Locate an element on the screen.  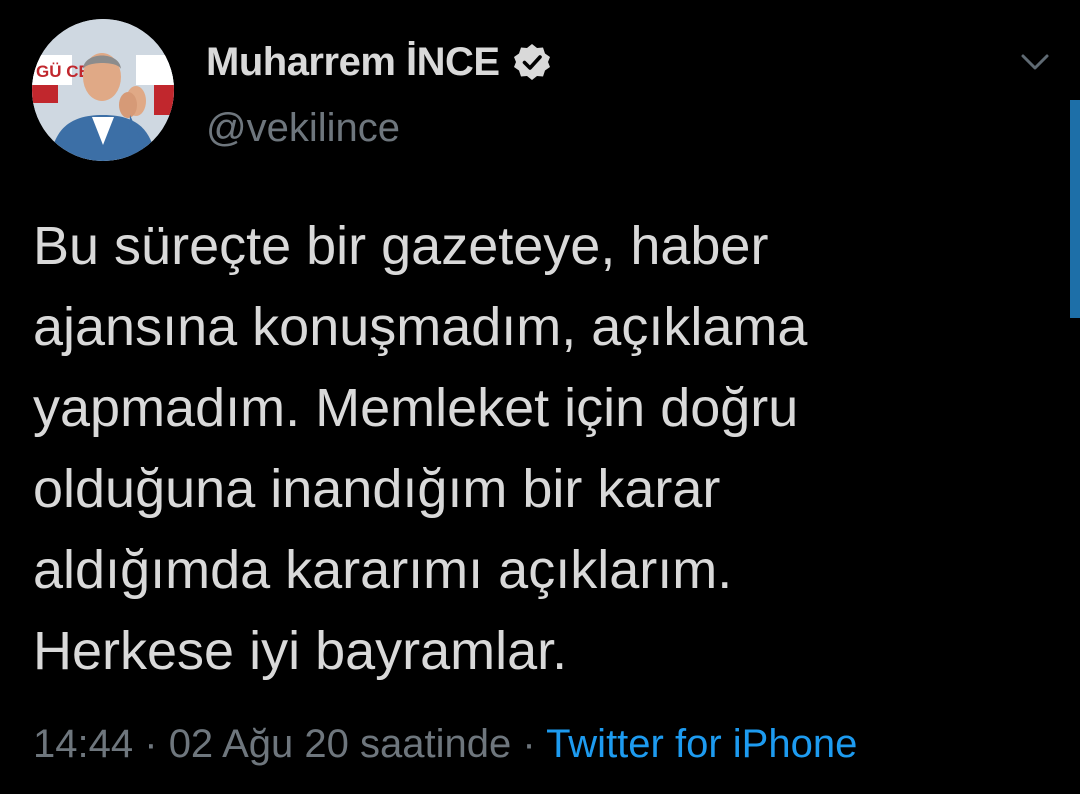
tweet-time: 14:44 is located at coordinates (83, 744).